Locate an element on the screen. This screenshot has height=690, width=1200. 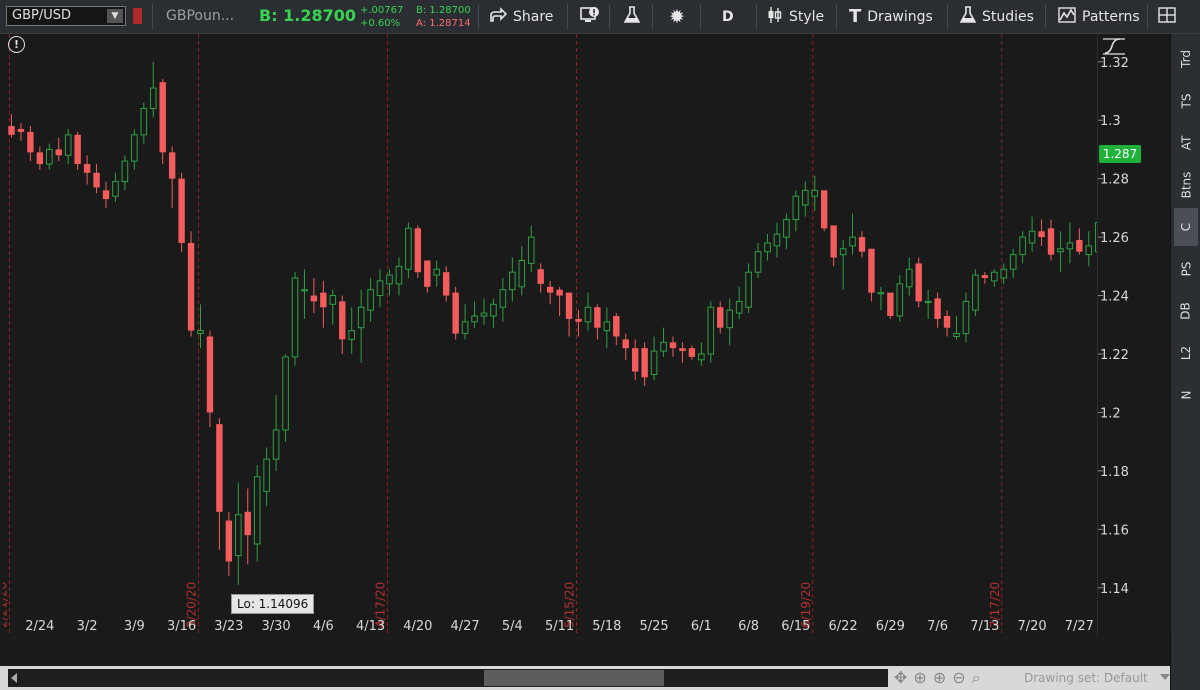
aggregation-selector: D is located at coordinates (728, 16).